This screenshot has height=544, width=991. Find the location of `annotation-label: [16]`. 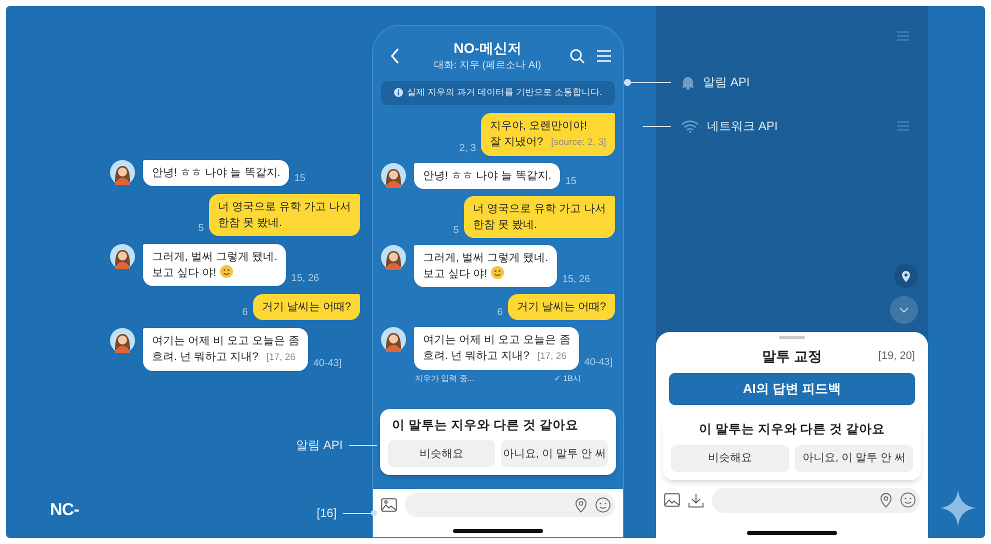

annotation-label: [16] is located at coordinates (326, 513).